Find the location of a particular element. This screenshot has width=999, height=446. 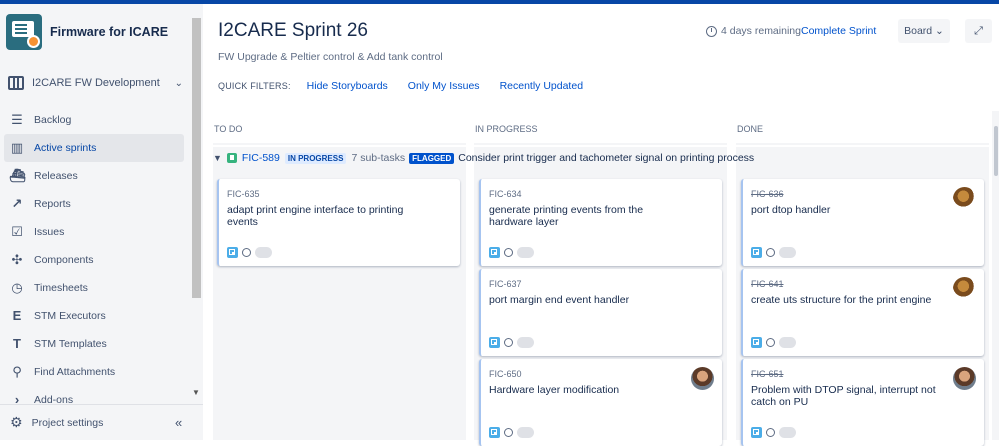

project-settings: ⚙ Project settings « is located at coordinates (101, 422).